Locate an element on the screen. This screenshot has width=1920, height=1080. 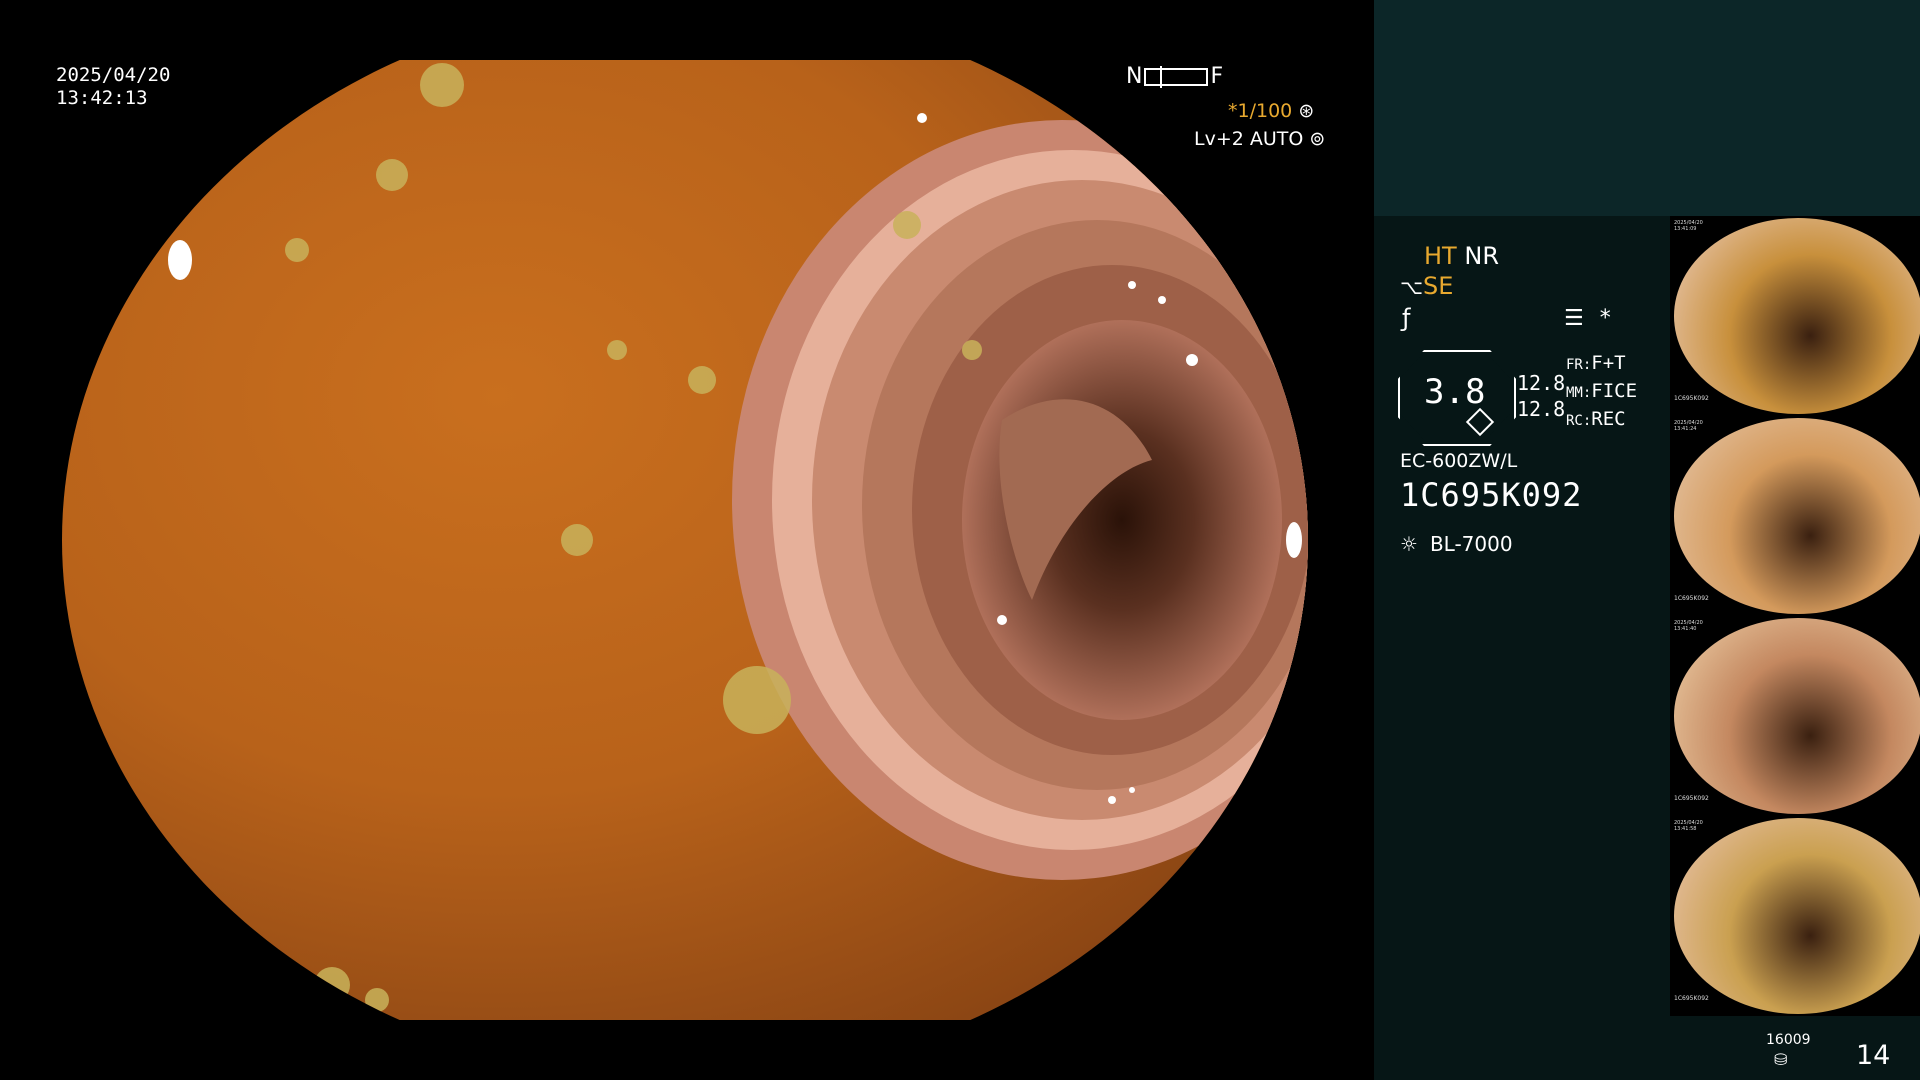
aperture-icon: ⊛ is located at coordinates (1306, 111).